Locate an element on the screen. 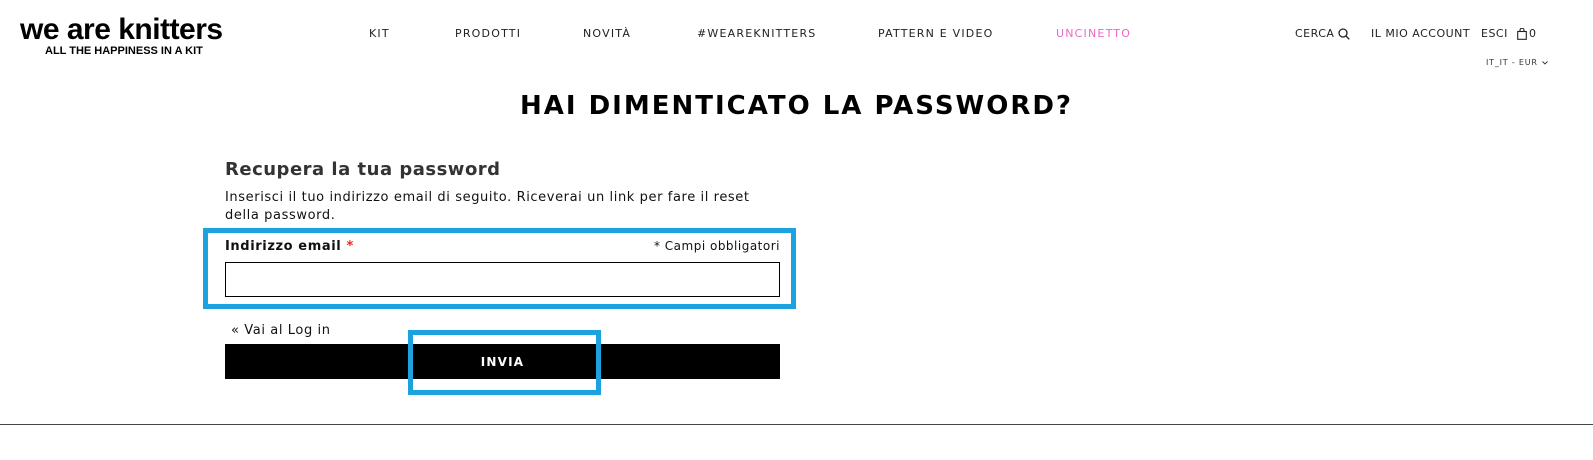 This screenshot has width=1593, height=460. submit-button: INVIA is located at coordinates (502, 361).